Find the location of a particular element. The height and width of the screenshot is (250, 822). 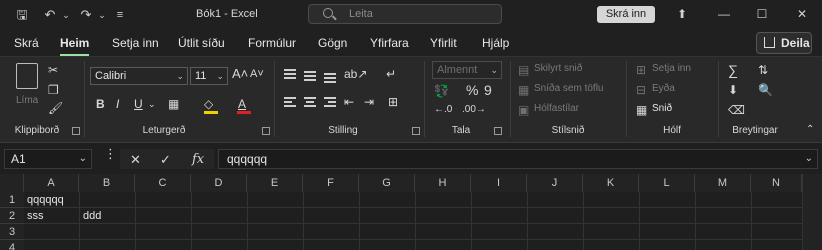

select-all-button is located at coordinates (12, 183).